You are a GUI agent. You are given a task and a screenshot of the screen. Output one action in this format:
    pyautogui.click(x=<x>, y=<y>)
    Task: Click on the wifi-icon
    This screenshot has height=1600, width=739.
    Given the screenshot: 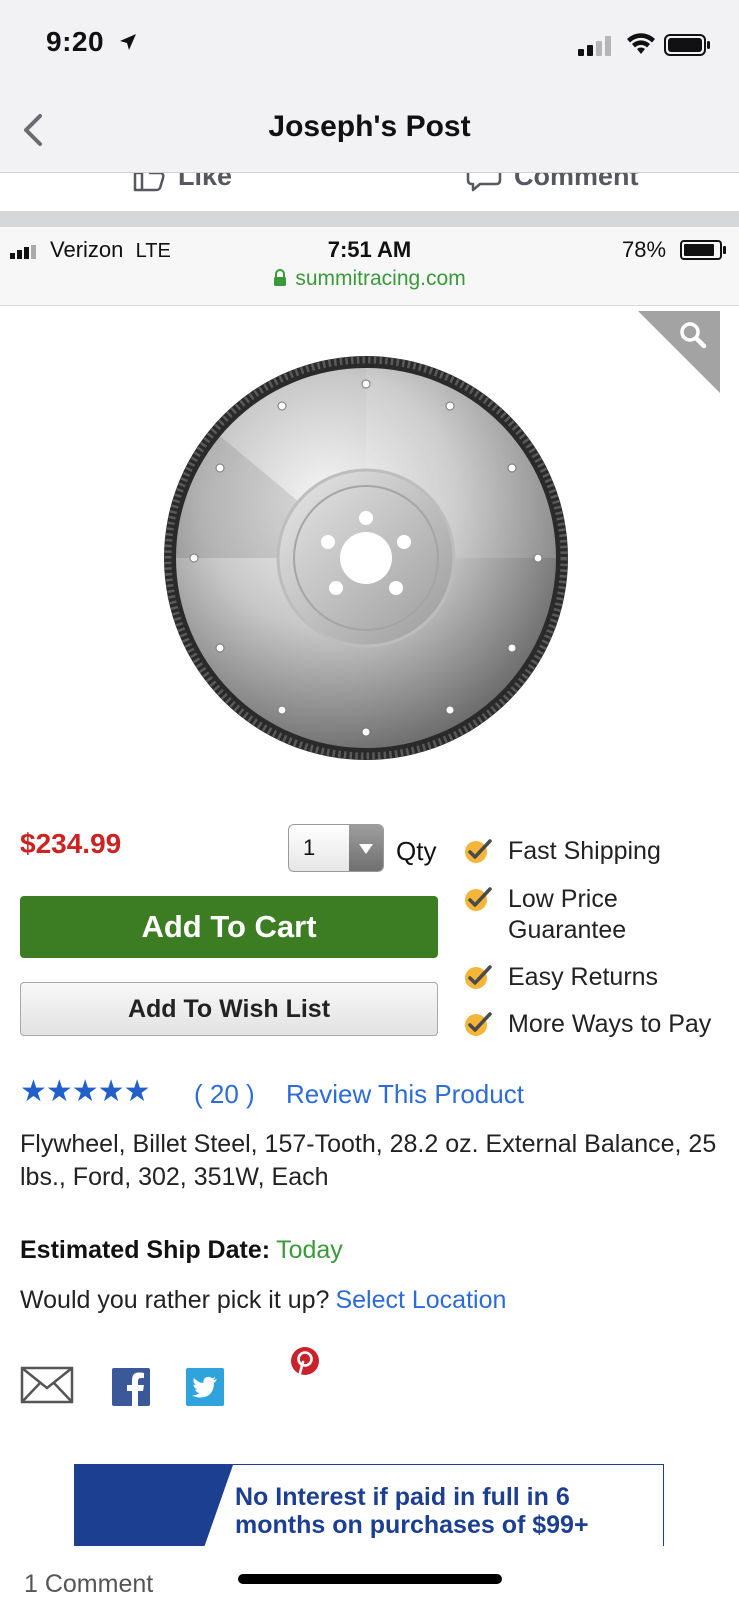 What is the action you would take?
    pyautogui.click(x=641, y=43)
    